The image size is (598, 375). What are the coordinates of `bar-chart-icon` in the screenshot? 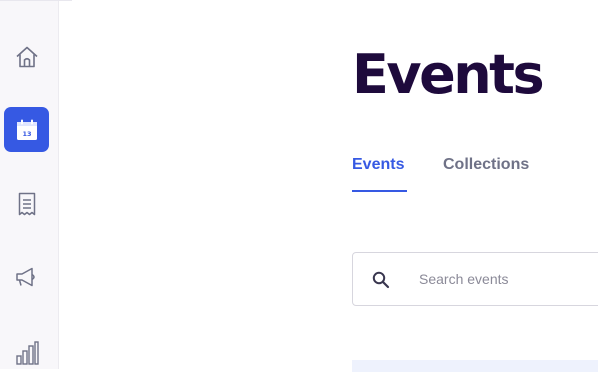 It's located at (27, 352).